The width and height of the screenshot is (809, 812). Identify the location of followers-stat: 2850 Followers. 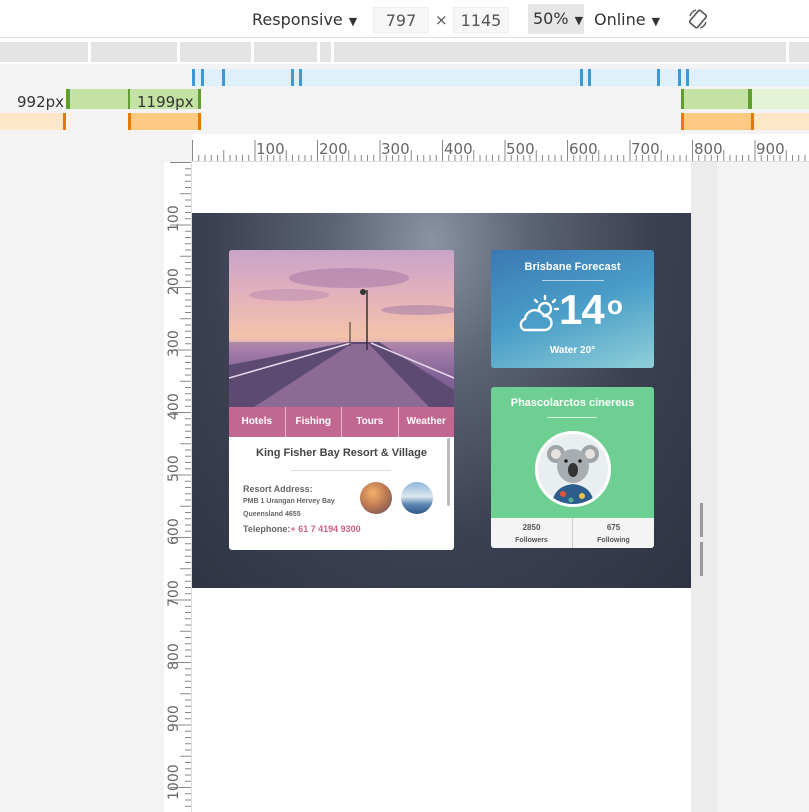
(532, 533).